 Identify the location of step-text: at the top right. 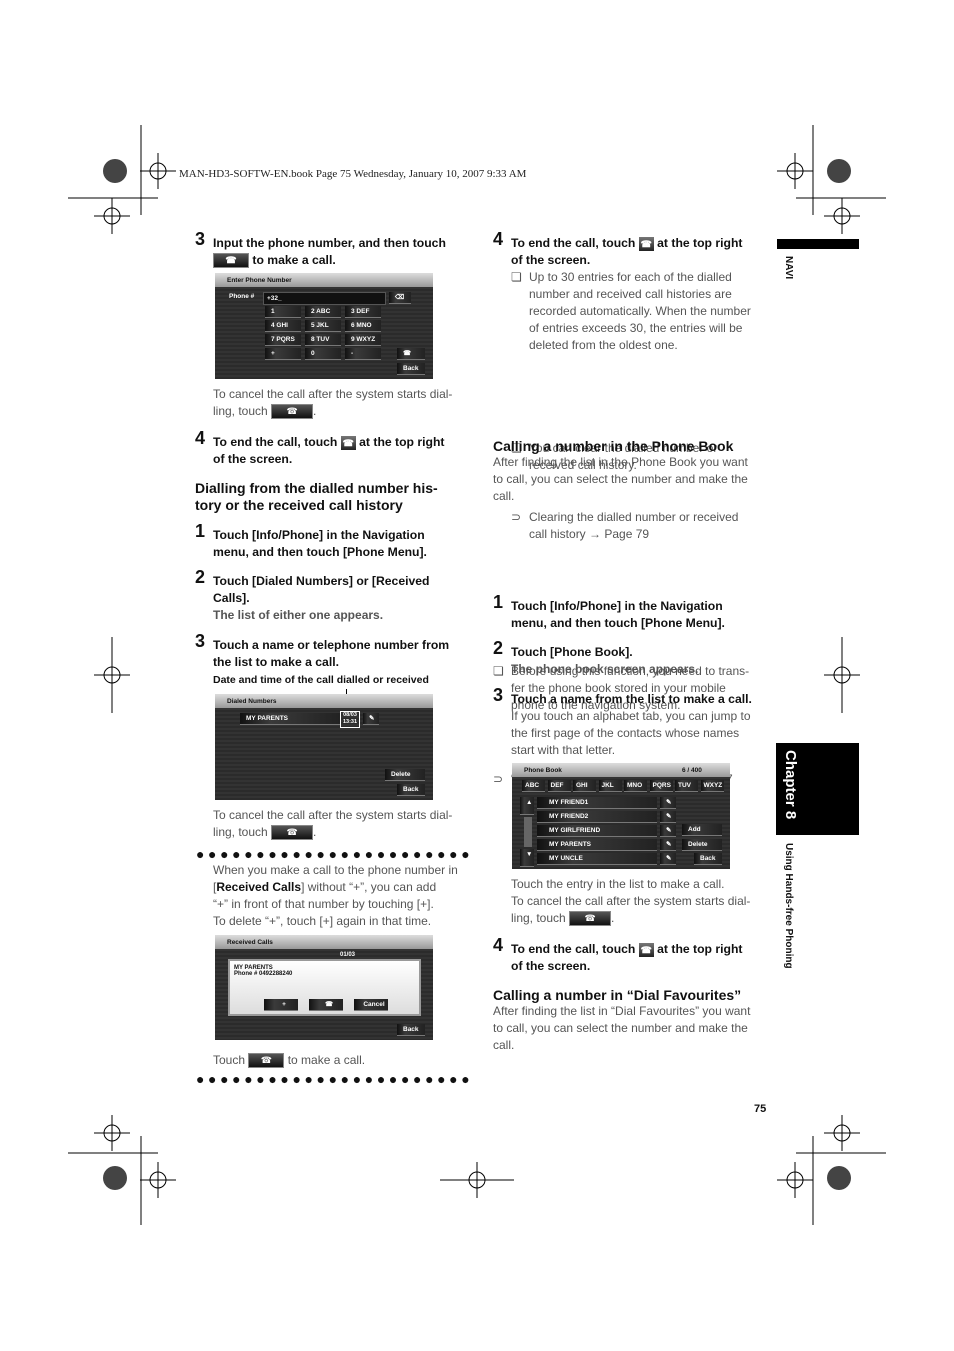
(402, 442).